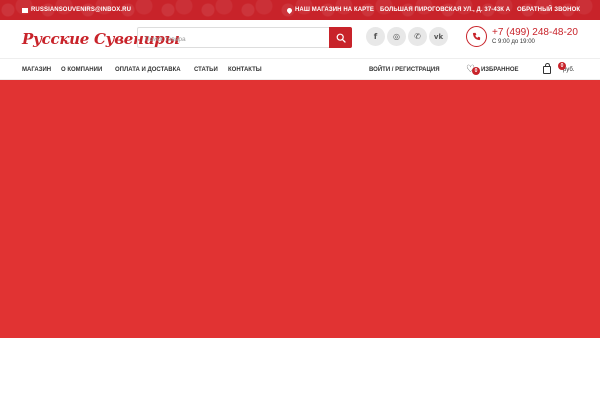 This screenshot has height=400, width=600. What do you see at coordinates (396, 36) in the screenshot?
I see `instagram-icon: ◎` at bounding box center [396, 36].